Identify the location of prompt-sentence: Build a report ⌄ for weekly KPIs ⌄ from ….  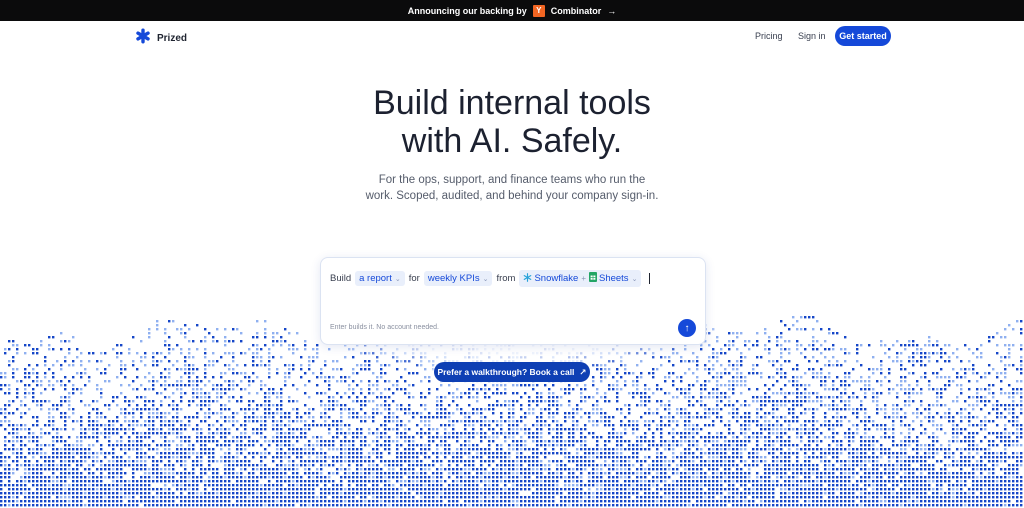
(490, 278).